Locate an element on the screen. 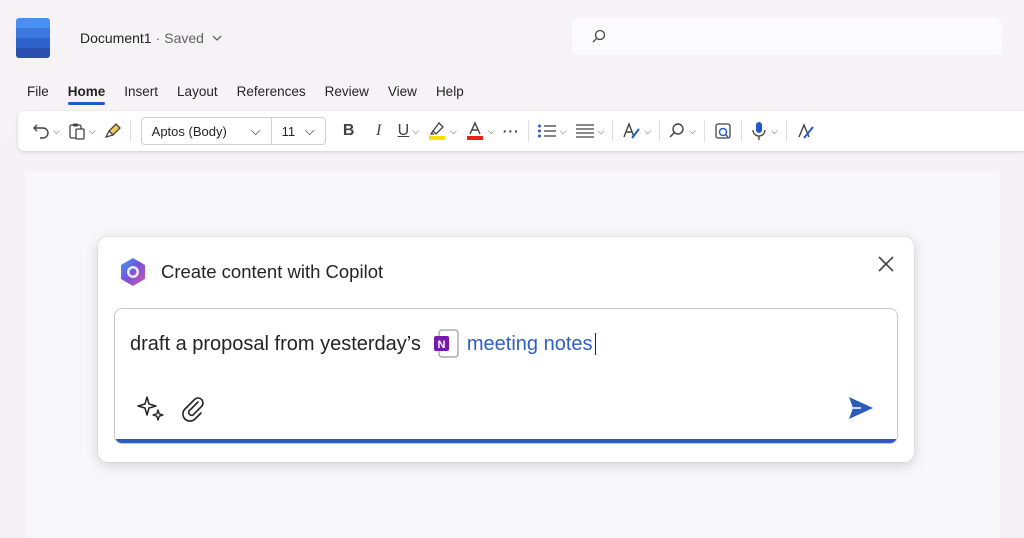  tab-insert: Insert is located at coordinates (141, 94).